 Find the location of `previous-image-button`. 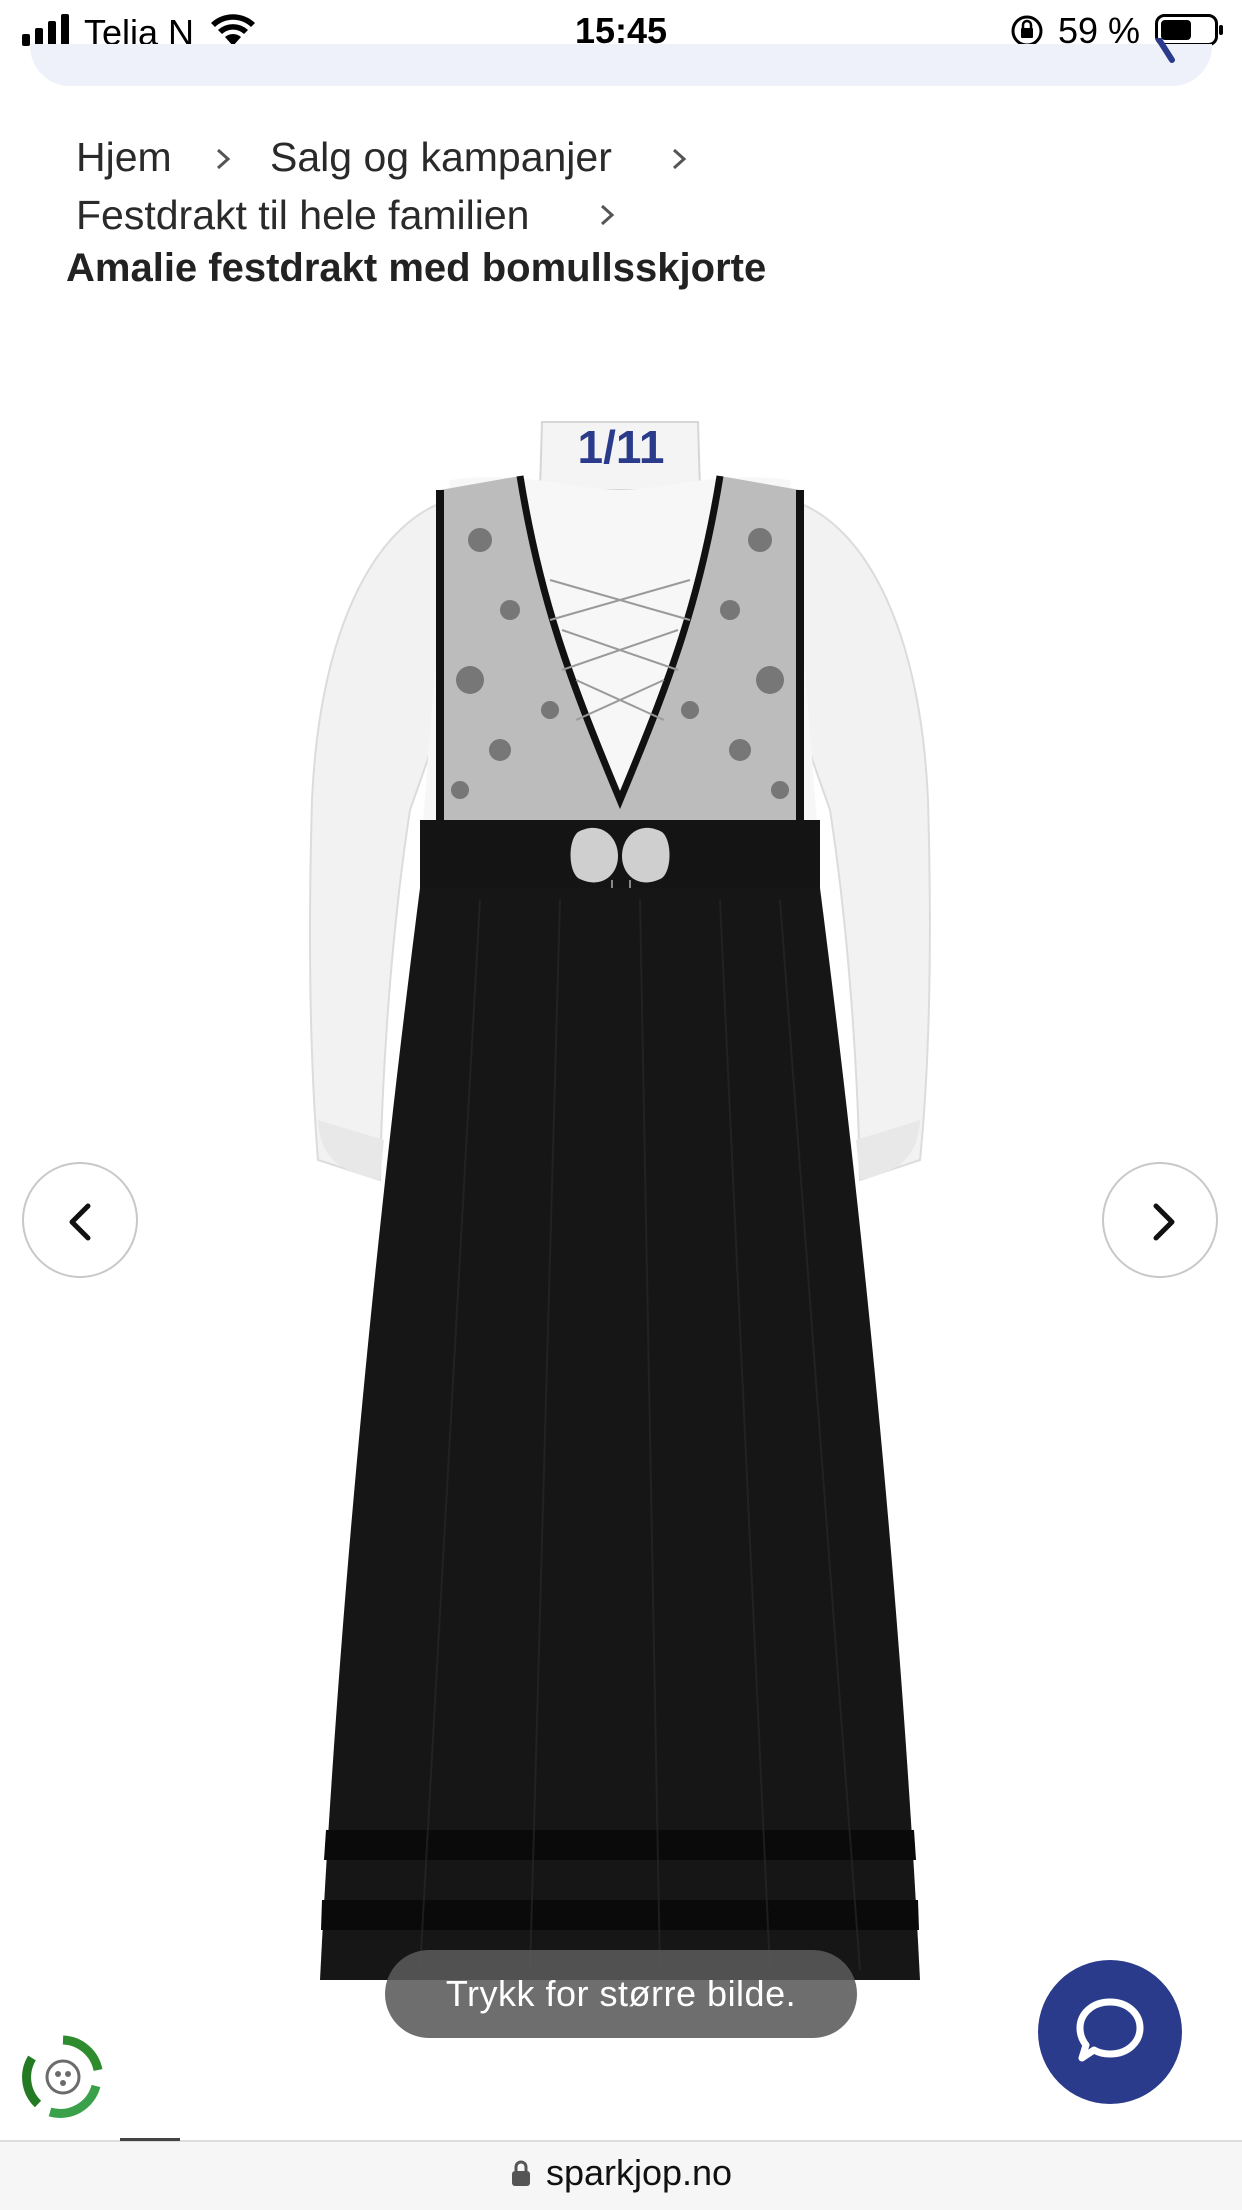

previous-image-button is located at coordinates (80, 1220).